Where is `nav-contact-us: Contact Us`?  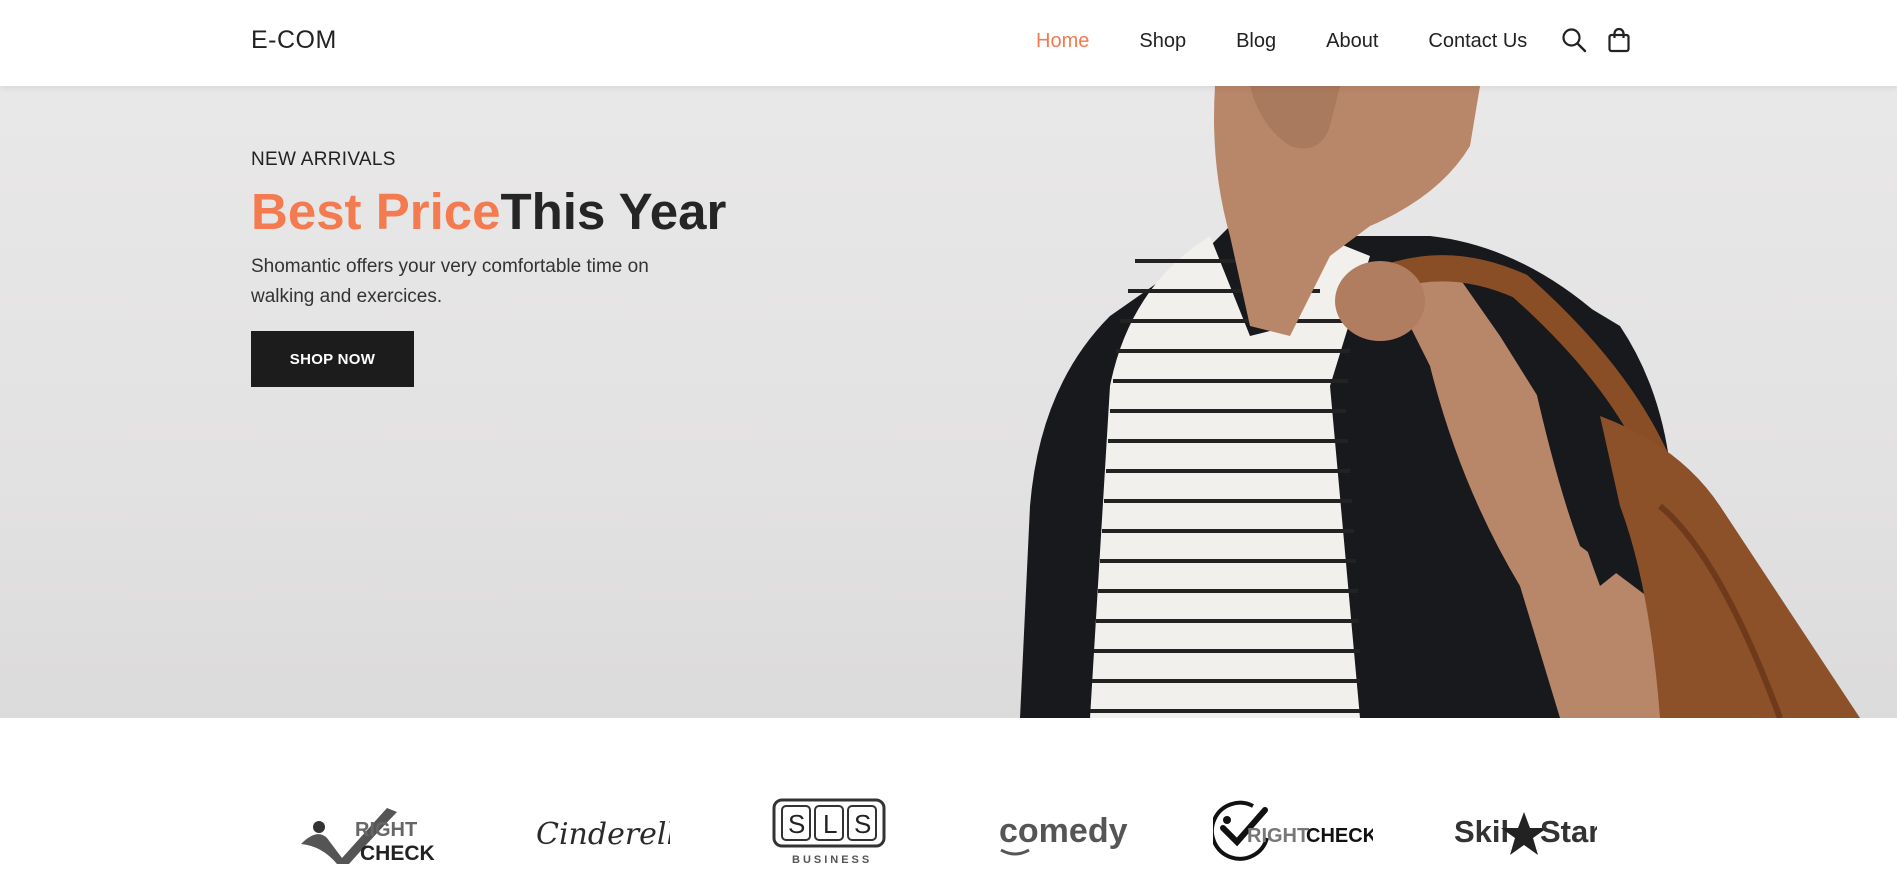
nav-contact-us: Contact Us is located at coordinates (1477, 41).